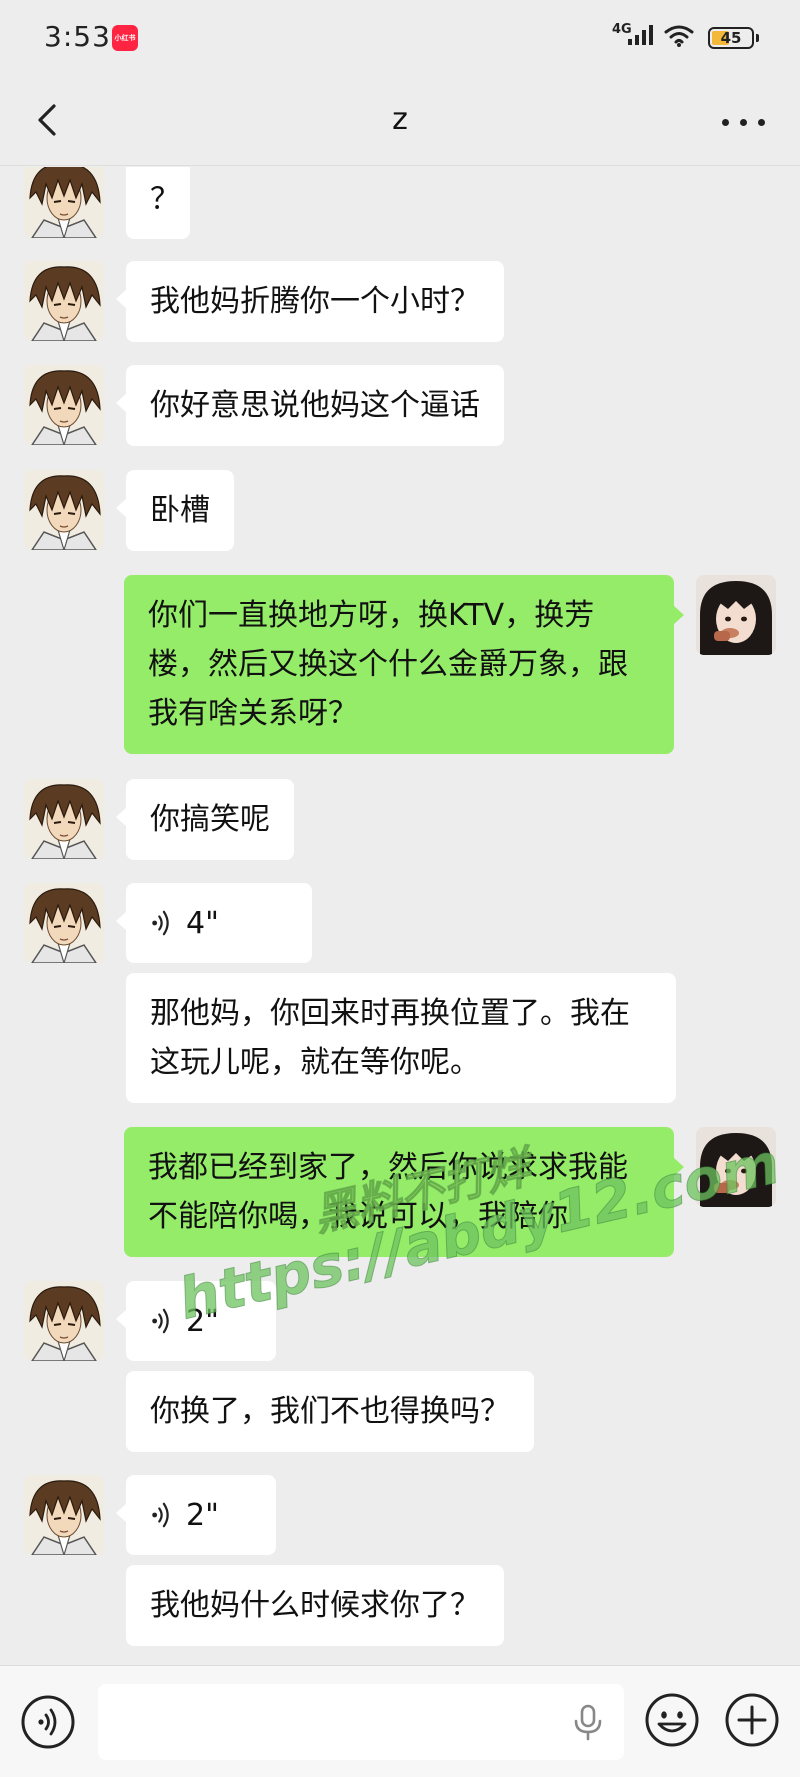 This screenshot has width=800, height=1777. I want to click on message-bubble: ？, so click(158, 203).